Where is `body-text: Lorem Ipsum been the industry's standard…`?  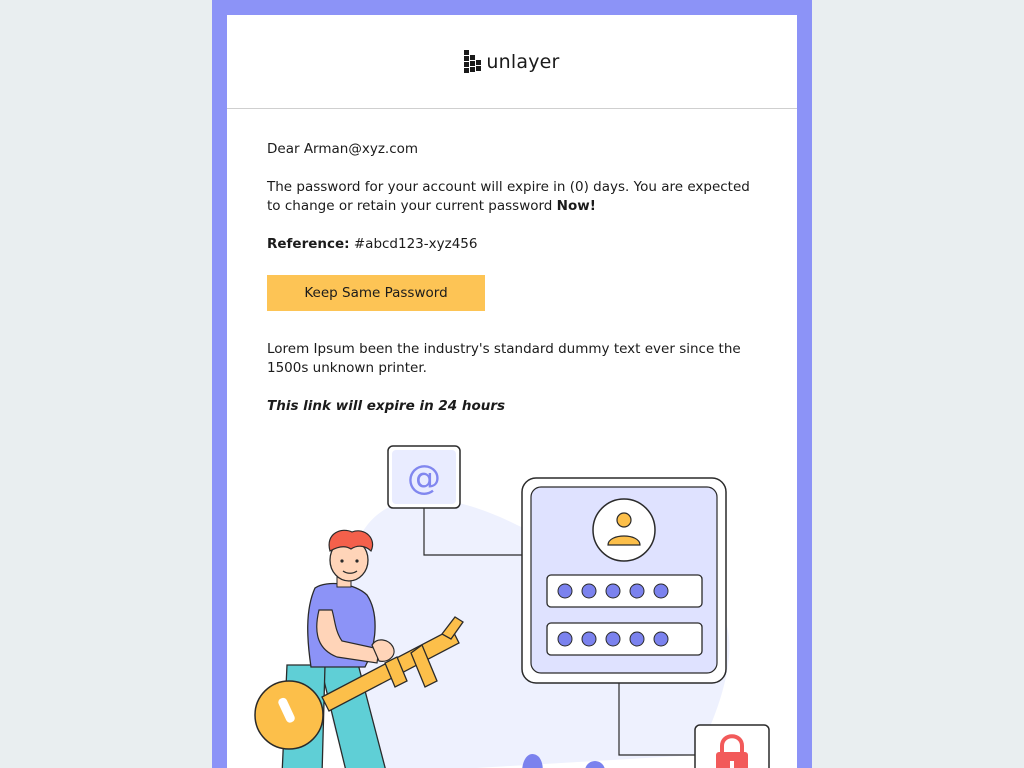
body-text: Lorem Ipsum been the industry's standard… is located at coordinates (504, 358).